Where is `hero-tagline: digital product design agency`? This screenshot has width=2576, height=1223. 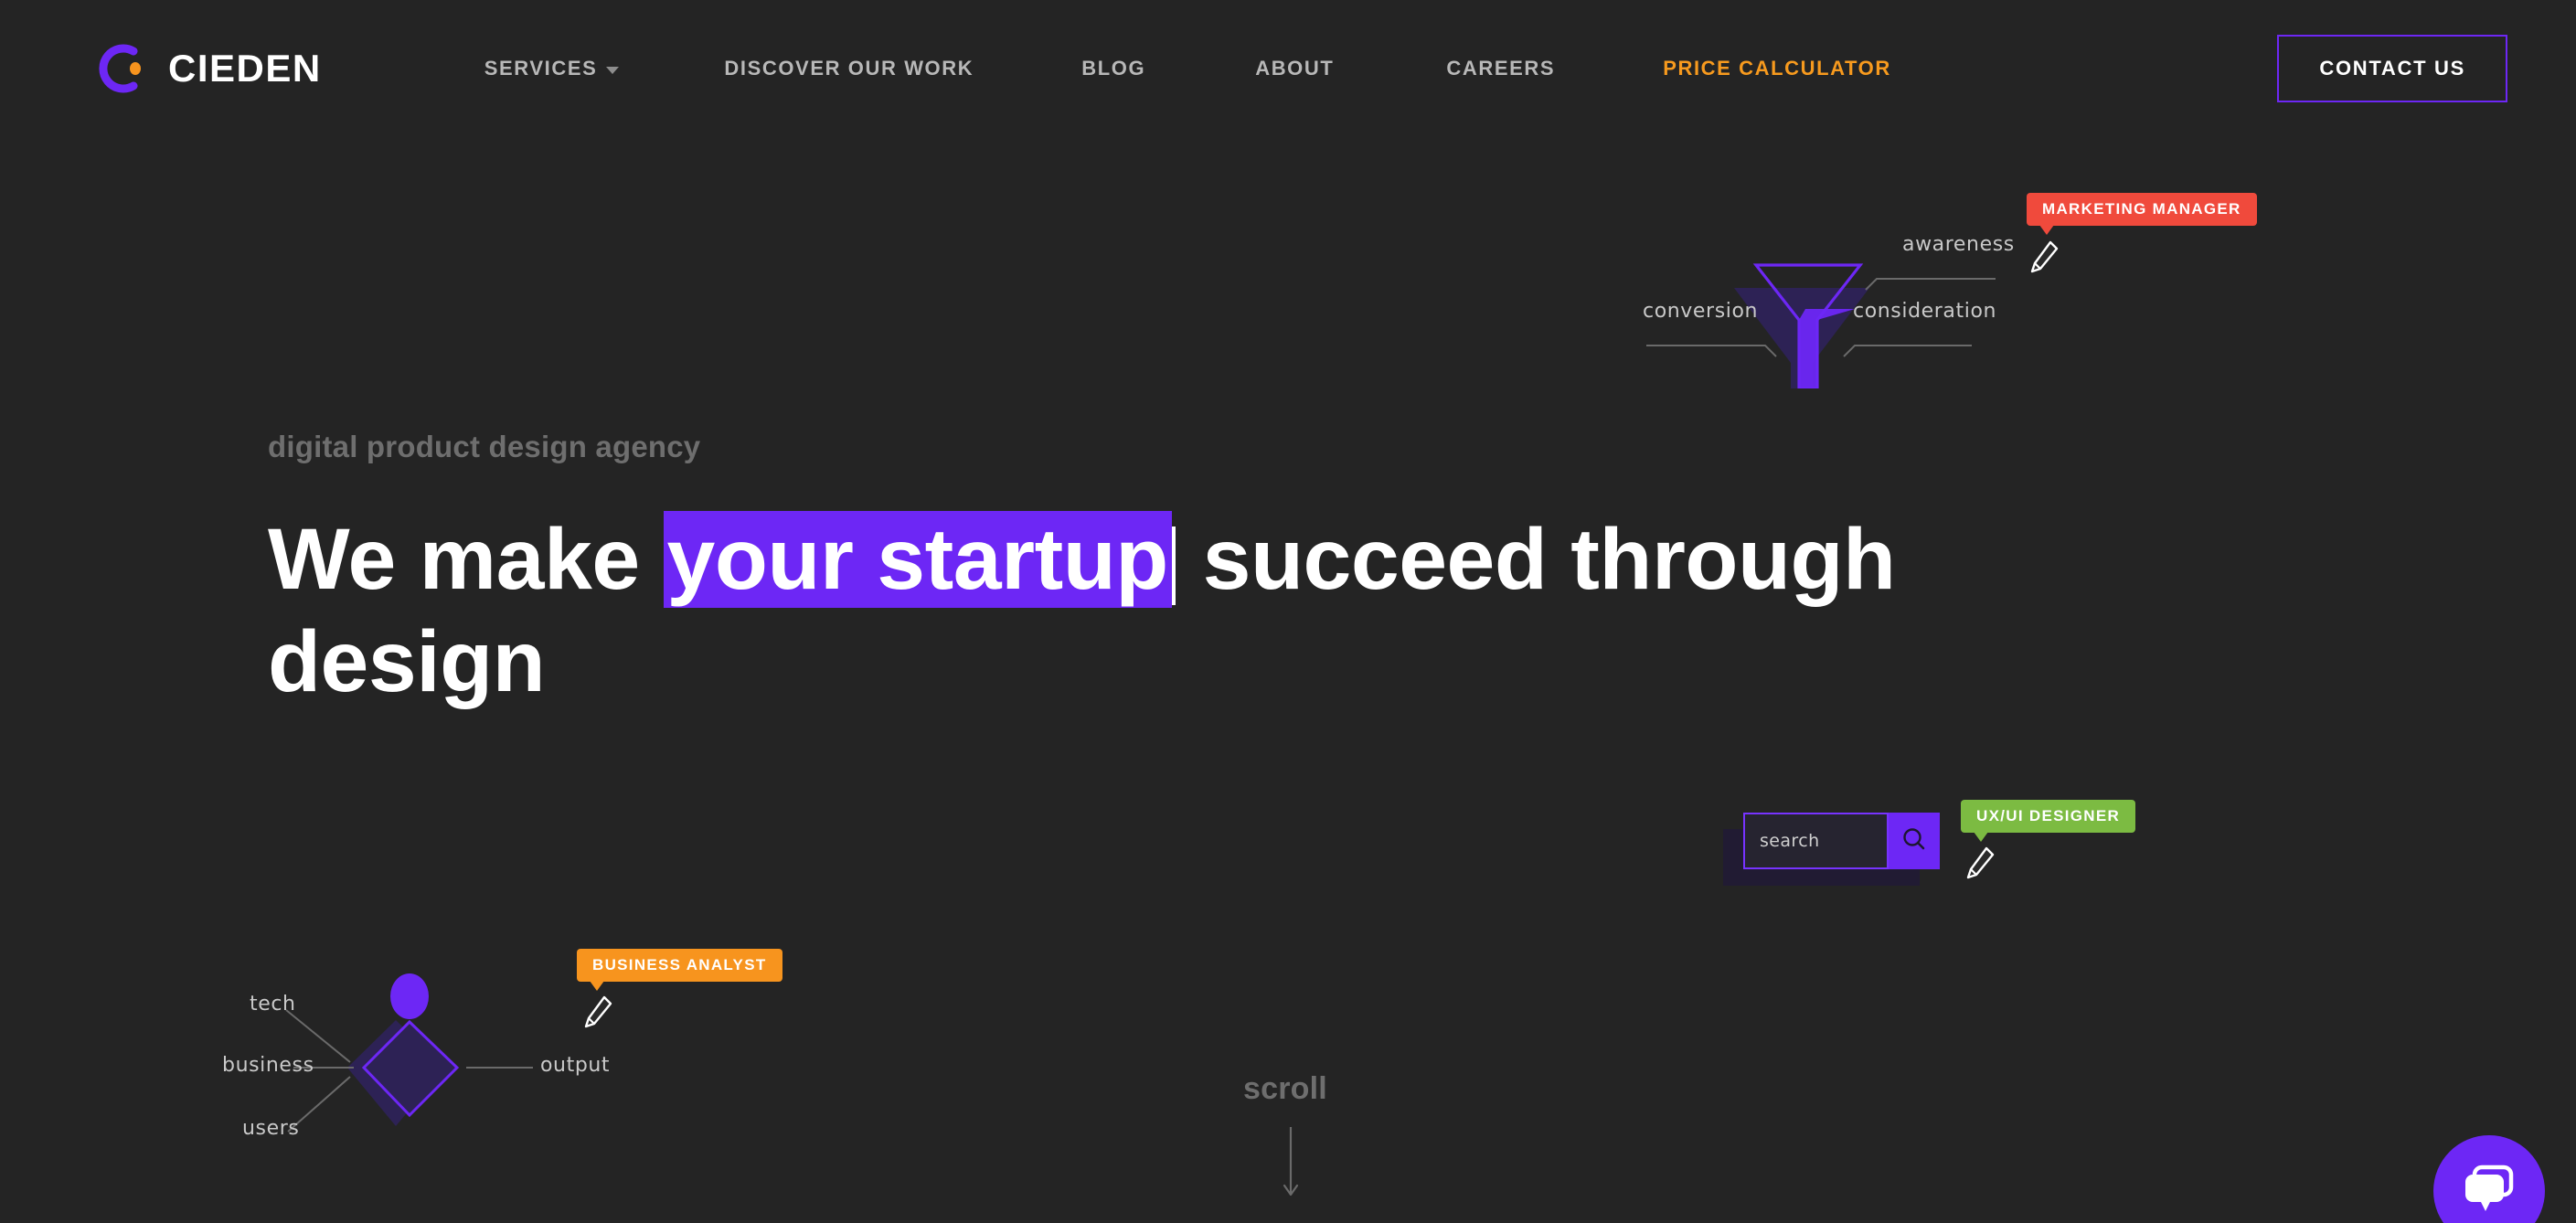
hero-tagline: digital product design agency is located at coordinates (485, 447).